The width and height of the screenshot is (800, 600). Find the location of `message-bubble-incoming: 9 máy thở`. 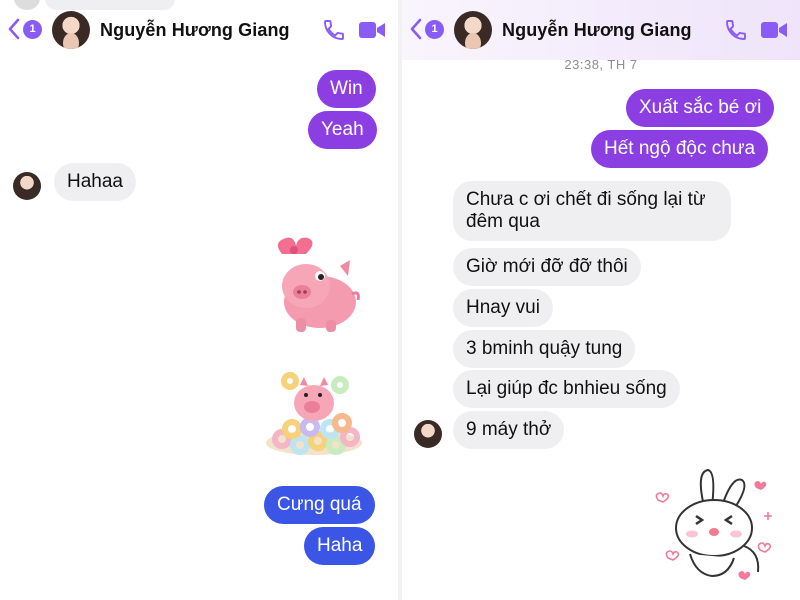

message-bubble-incoming: 9 máy thở is located at coordinates (509, 430).